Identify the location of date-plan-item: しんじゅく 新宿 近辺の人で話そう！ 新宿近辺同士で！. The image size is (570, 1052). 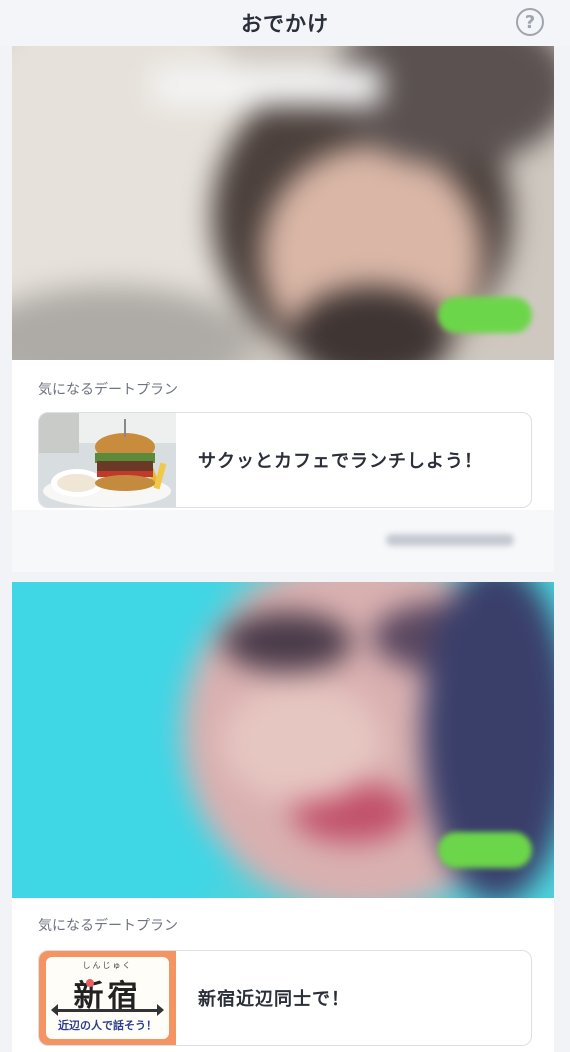
(285, 998).